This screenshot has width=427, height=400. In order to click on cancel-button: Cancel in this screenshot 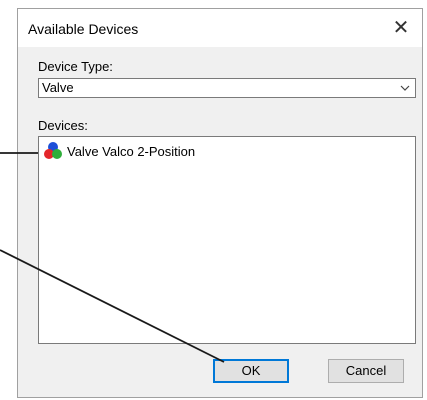, I will do `click(366, 371)`.